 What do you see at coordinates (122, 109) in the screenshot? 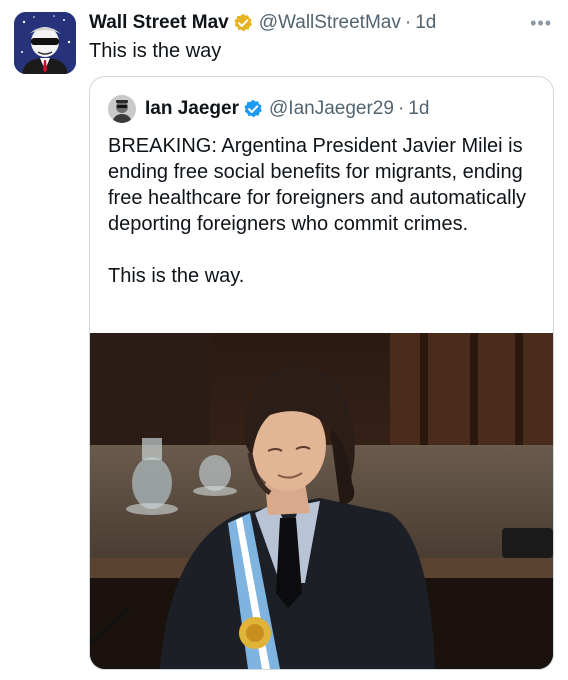
I see `quoted-author-avatar` at bounding box center [122, 109].